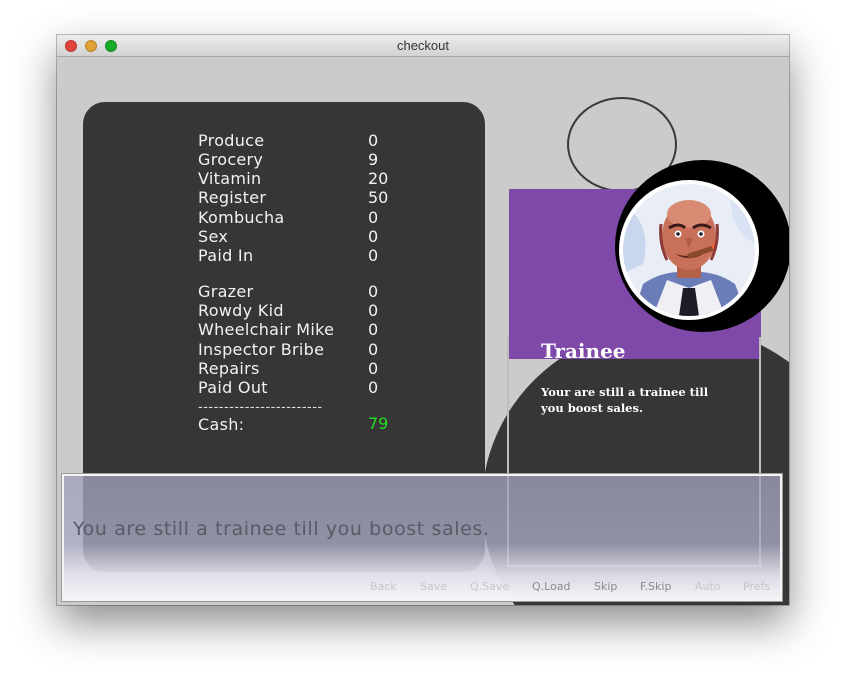 The height and width of the screenshot is (685, 846). I want to click on ledger-label-kombucha: Kombucha, so click(241, 217).